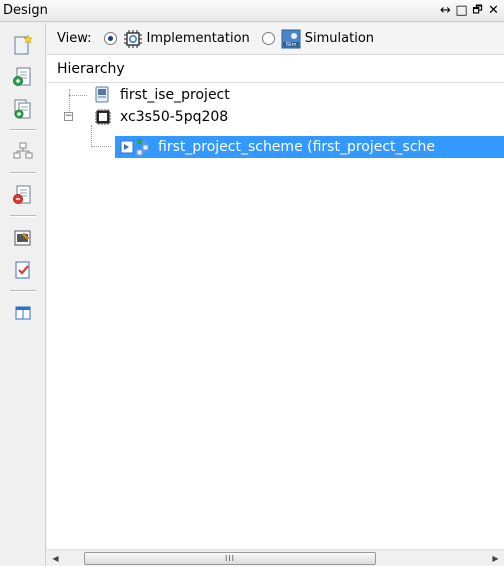 This screenshot has width=504, height=566. I want to click on tree-item-device: xc3s50-5pq208, so click(161, 117).